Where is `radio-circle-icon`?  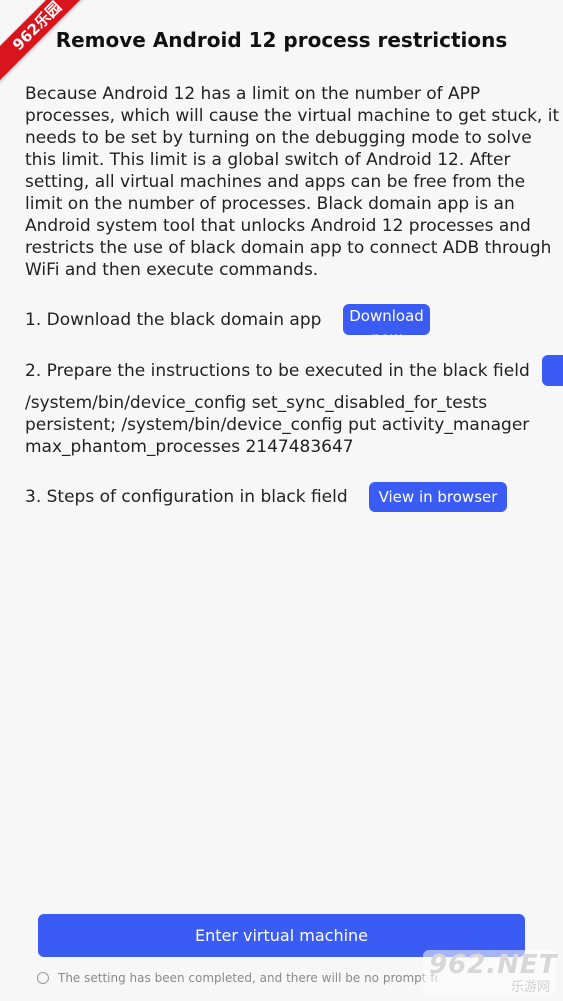
radio-circle-icon is located at coordinates (43, 978).